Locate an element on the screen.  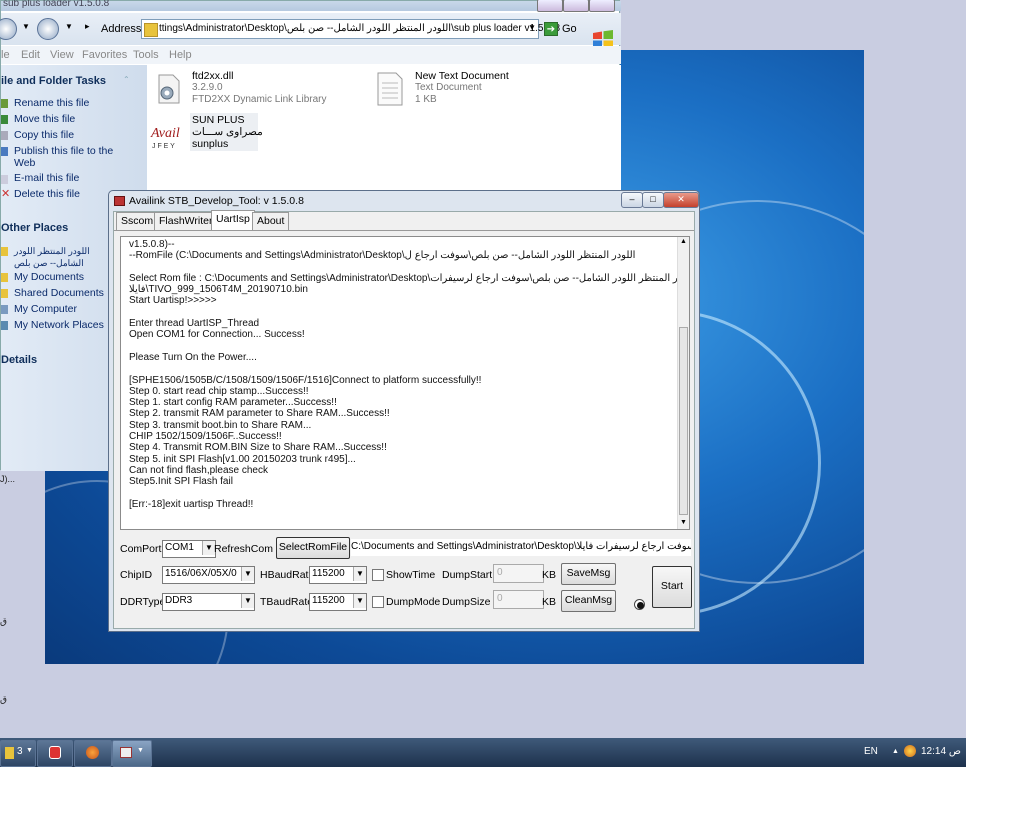
minimize-button is located at coordinates (550, 6).